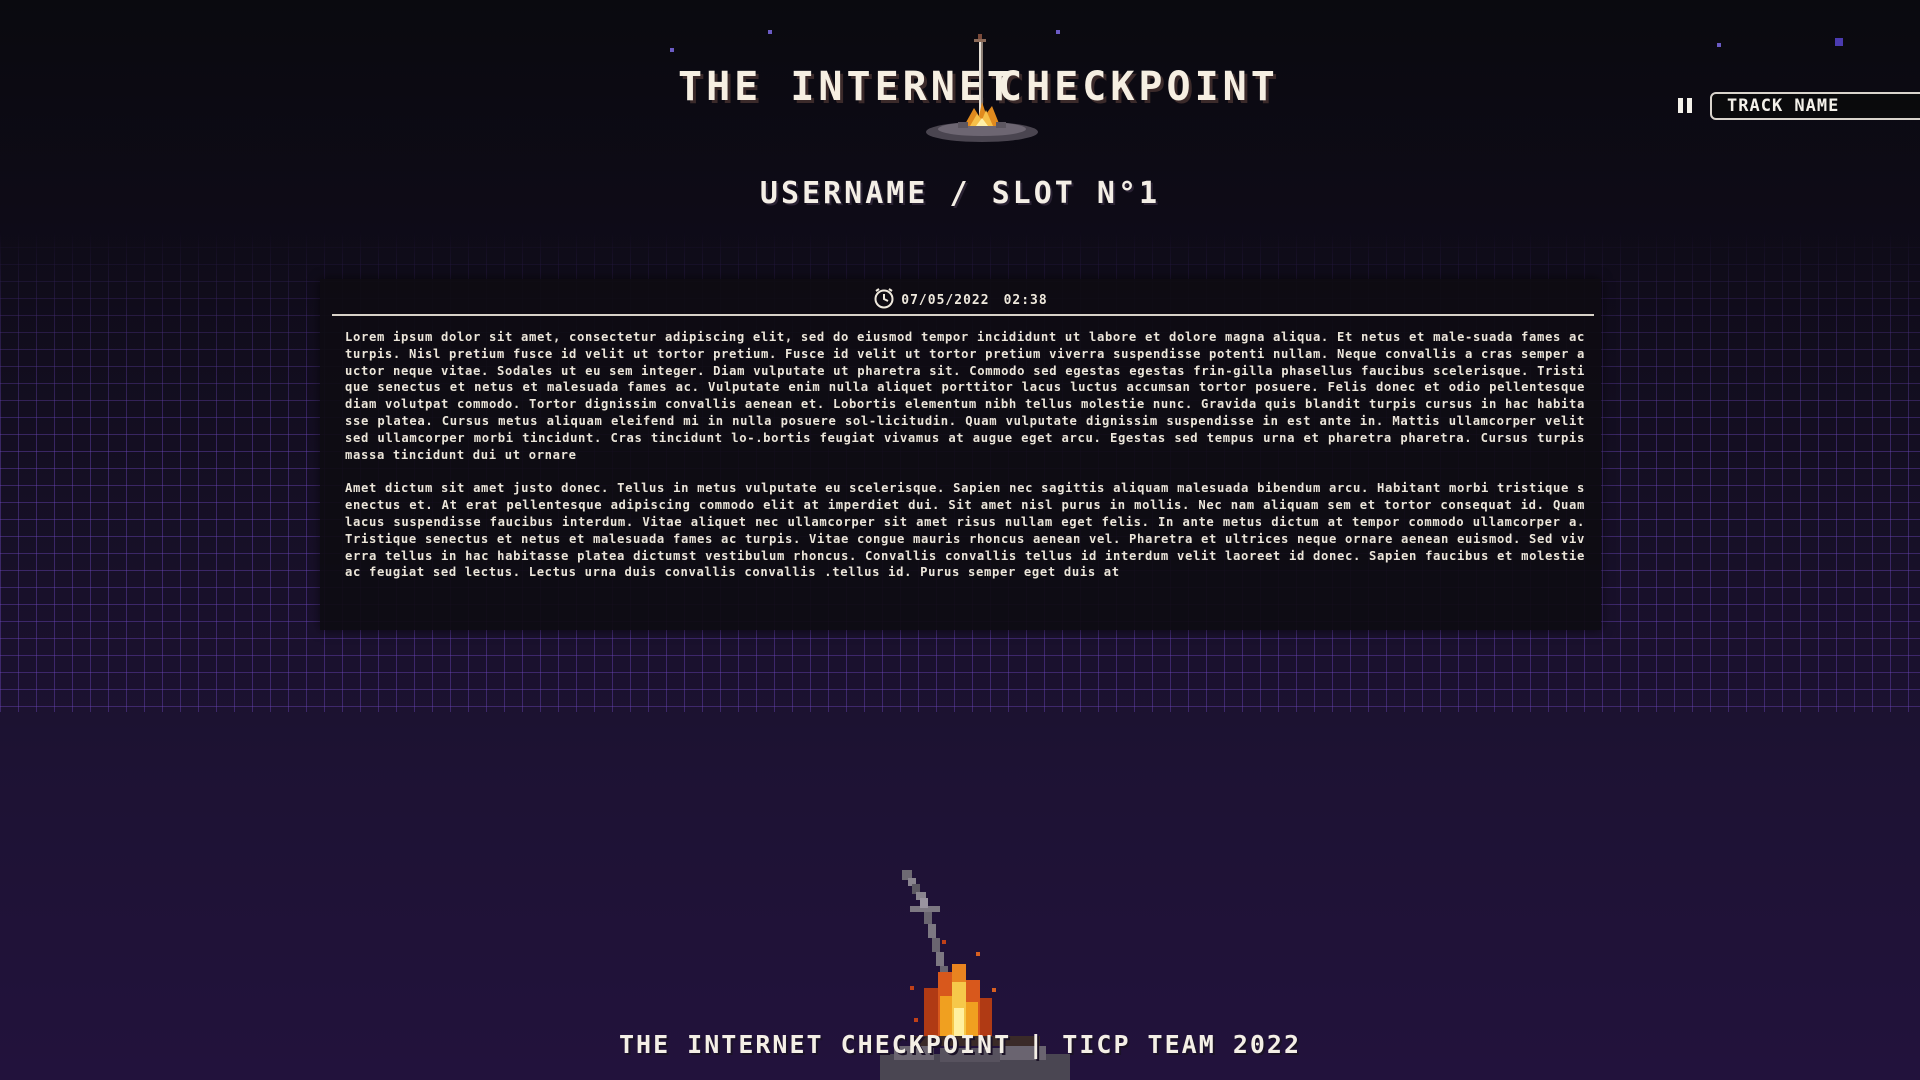 The image size is (1920, 1080). I want to click on audio-player: TRACK NAME, so click(1798, 106).